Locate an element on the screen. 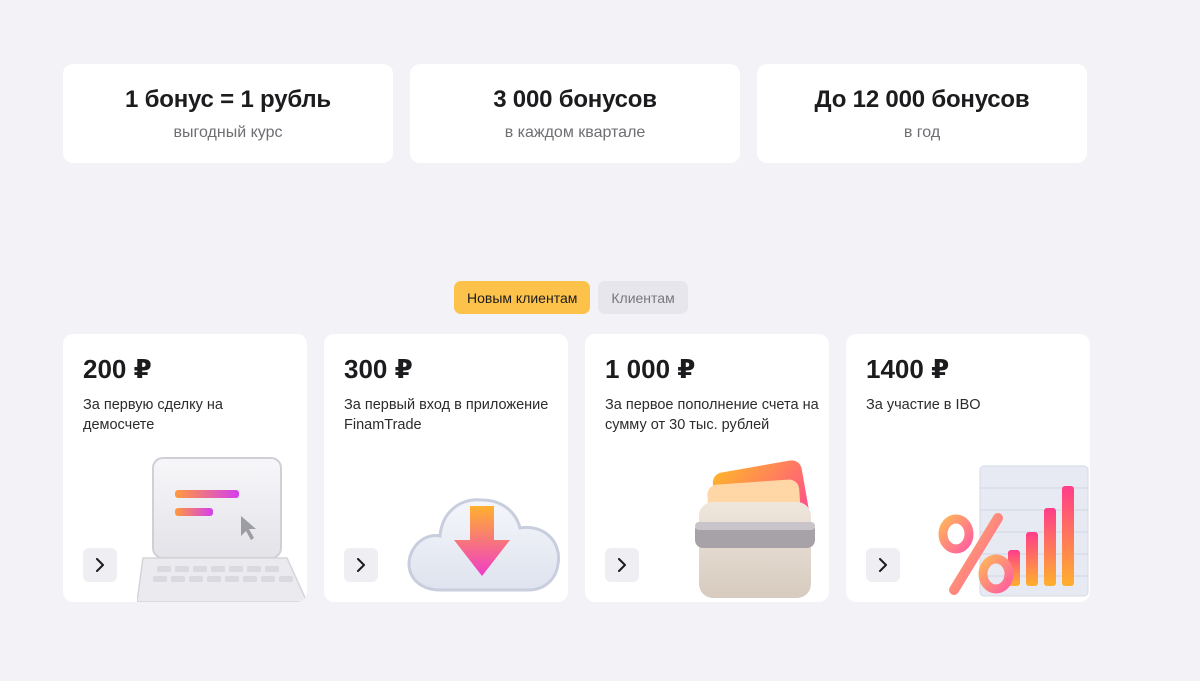 Image resolution: width=1200 pixels, height=681 pixels. offer-card-ibo: 1400 ₽ За участие в IBO is located at coordinates (968, 468).